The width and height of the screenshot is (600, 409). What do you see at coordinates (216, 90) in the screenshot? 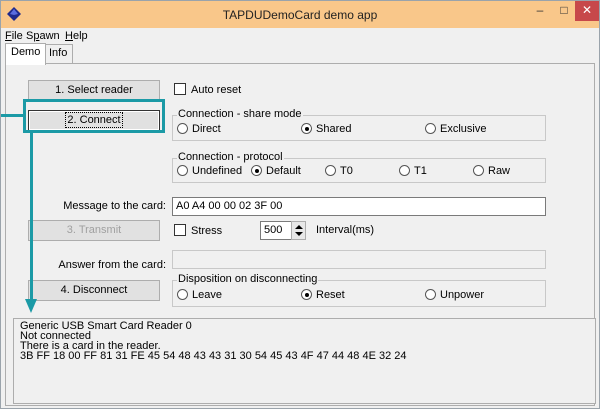
I see `auto-reset-label: Auto reset` at bounding box center [216, 90].